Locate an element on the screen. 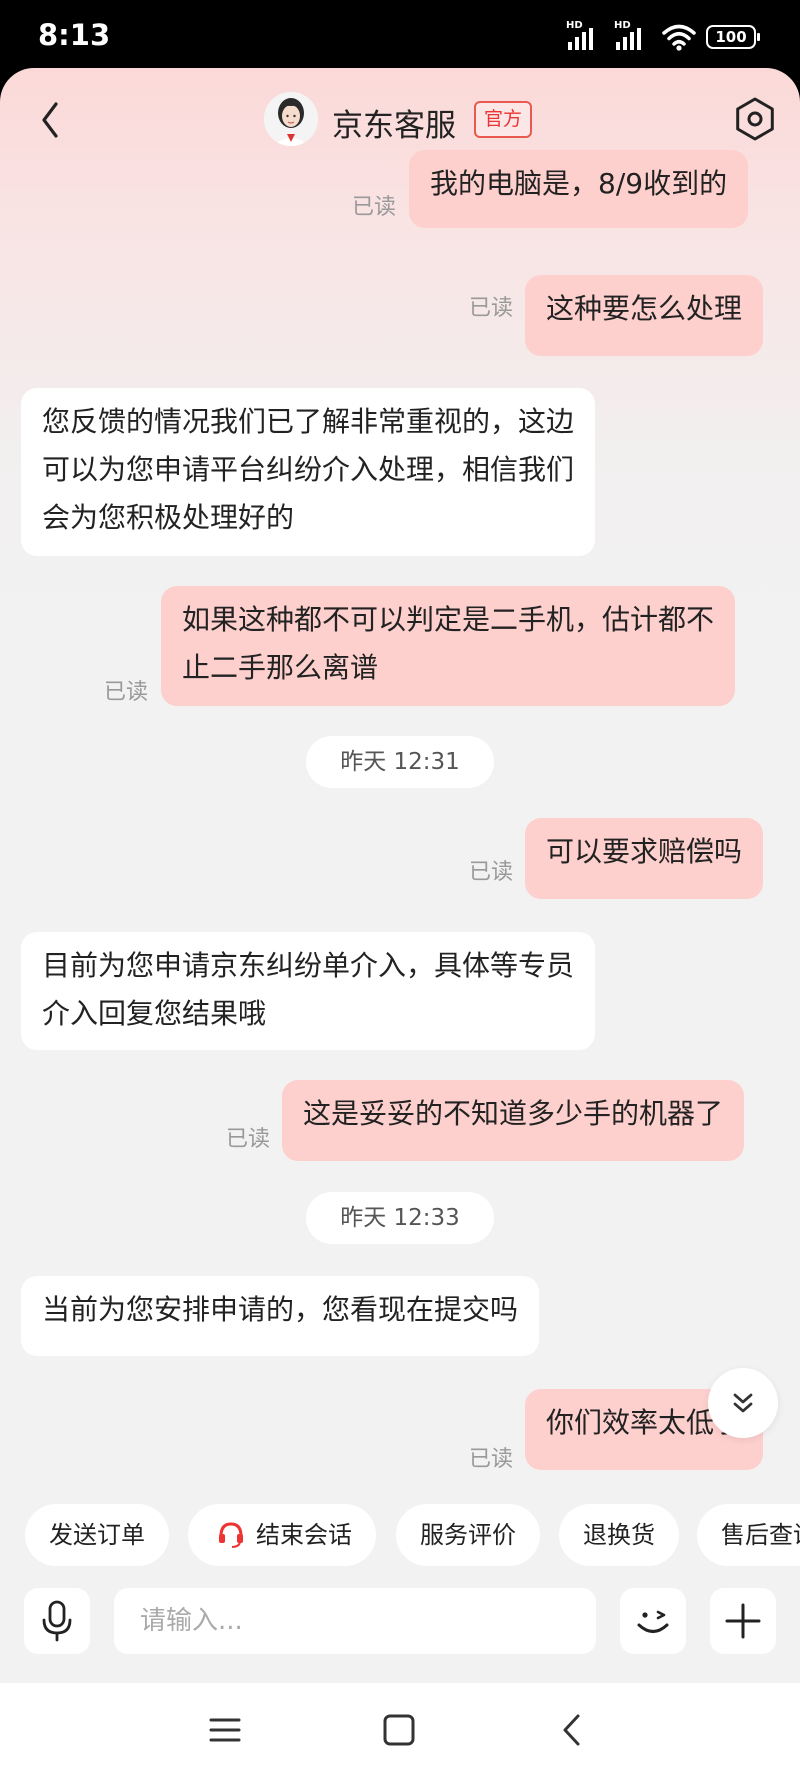  user-message-bubble: 我的电脑是，8/9收到的 is located at coordinates (579, 189).